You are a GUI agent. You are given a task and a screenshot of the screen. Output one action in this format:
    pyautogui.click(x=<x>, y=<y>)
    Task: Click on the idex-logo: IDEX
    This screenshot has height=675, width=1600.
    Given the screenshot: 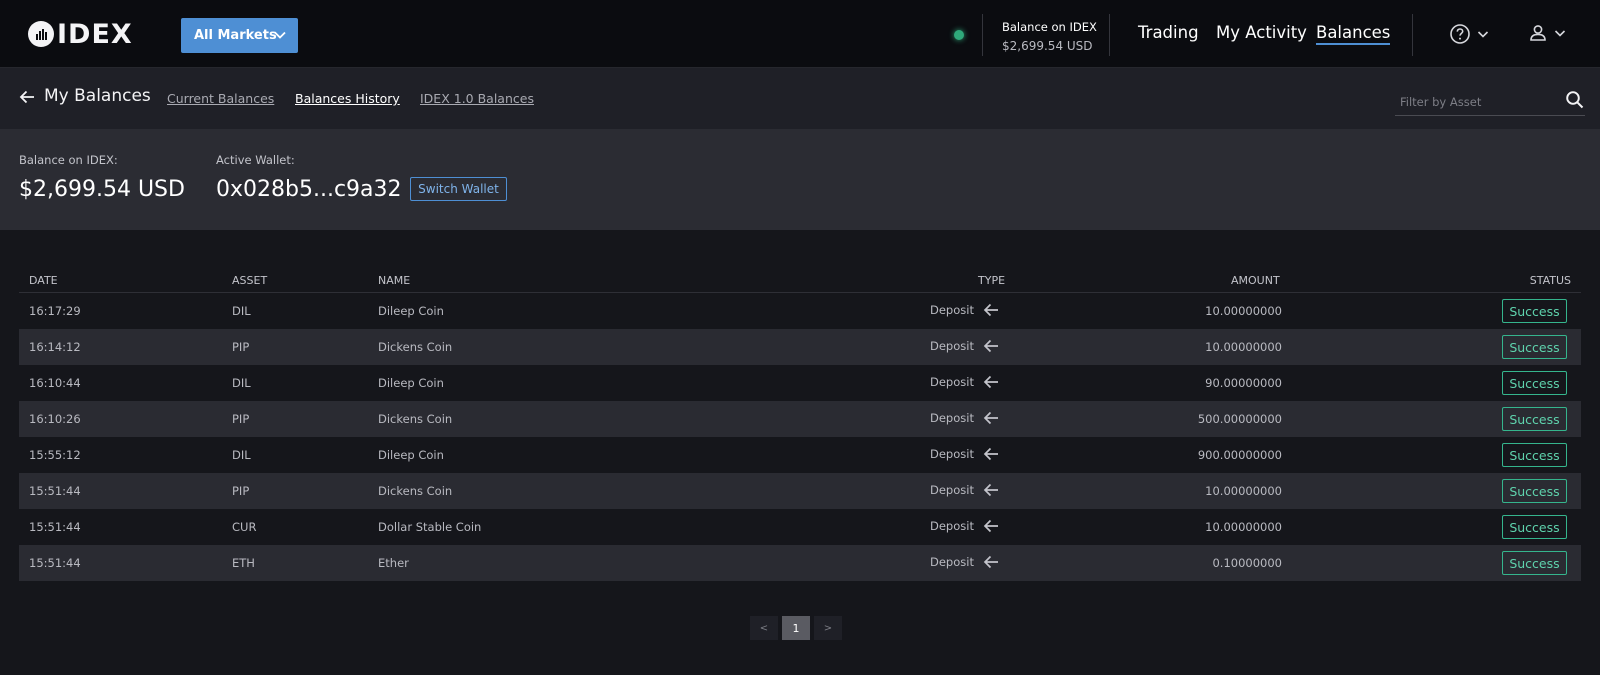 What is the action you would take?
    pyautogui.click(x=80, y=34)
    